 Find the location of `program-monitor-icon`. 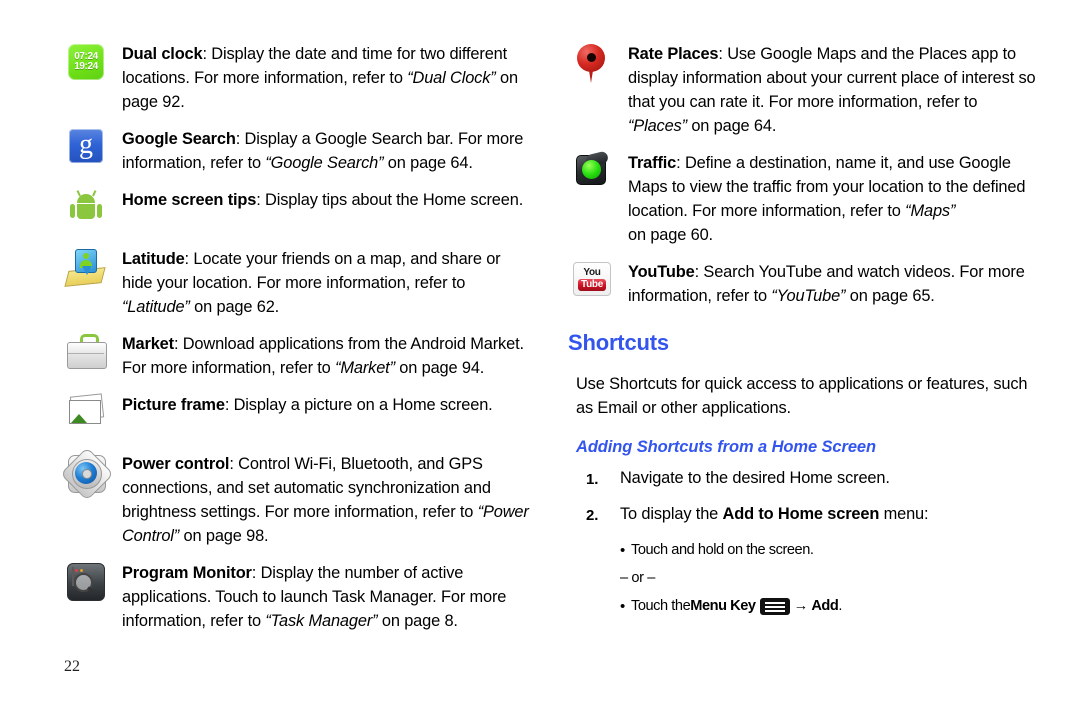

program-monitor-icon is located at coordinates (86, 584).